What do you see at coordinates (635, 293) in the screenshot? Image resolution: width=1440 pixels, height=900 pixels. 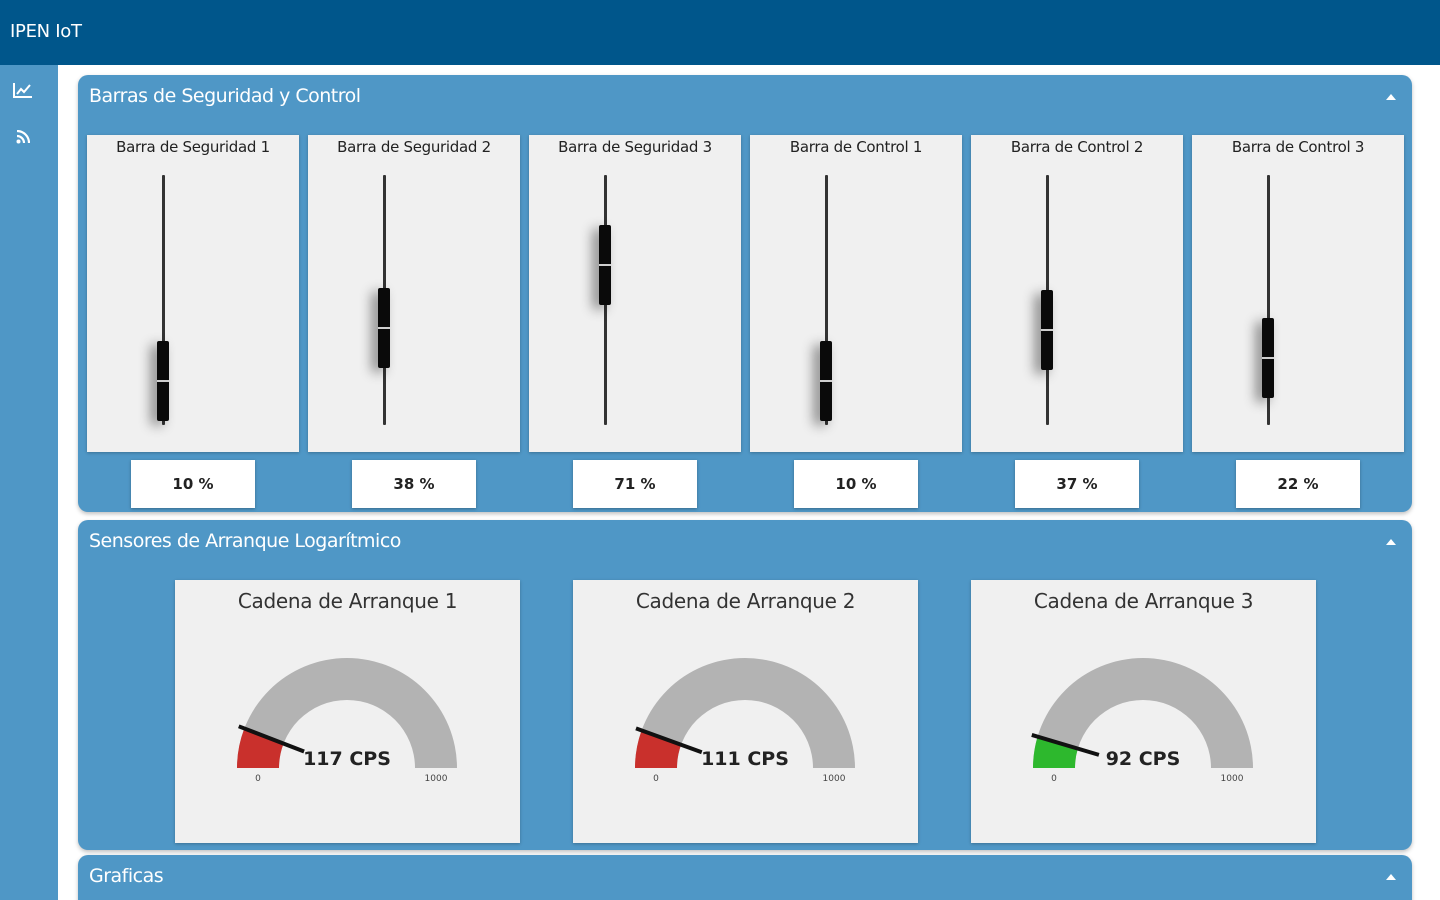 I see `slider-card: Barra de Seguridad 3` at bounding box center [635, 293].